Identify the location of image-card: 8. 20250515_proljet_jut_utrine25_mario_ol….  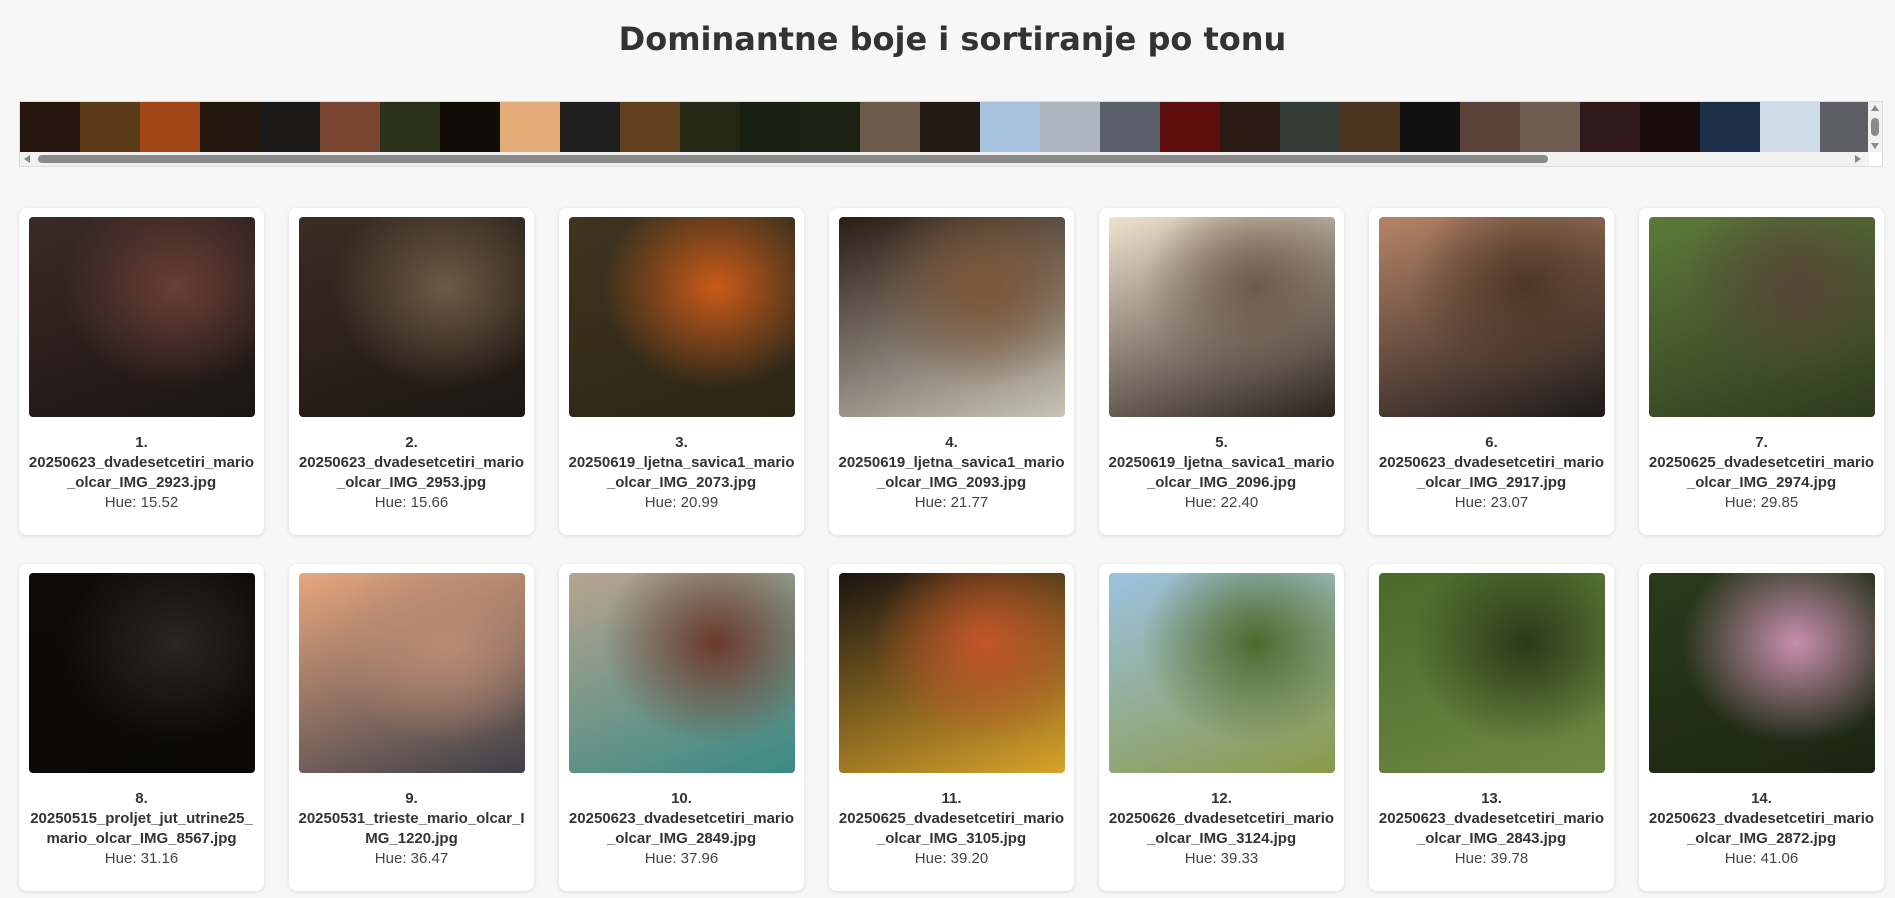
(141, 727).